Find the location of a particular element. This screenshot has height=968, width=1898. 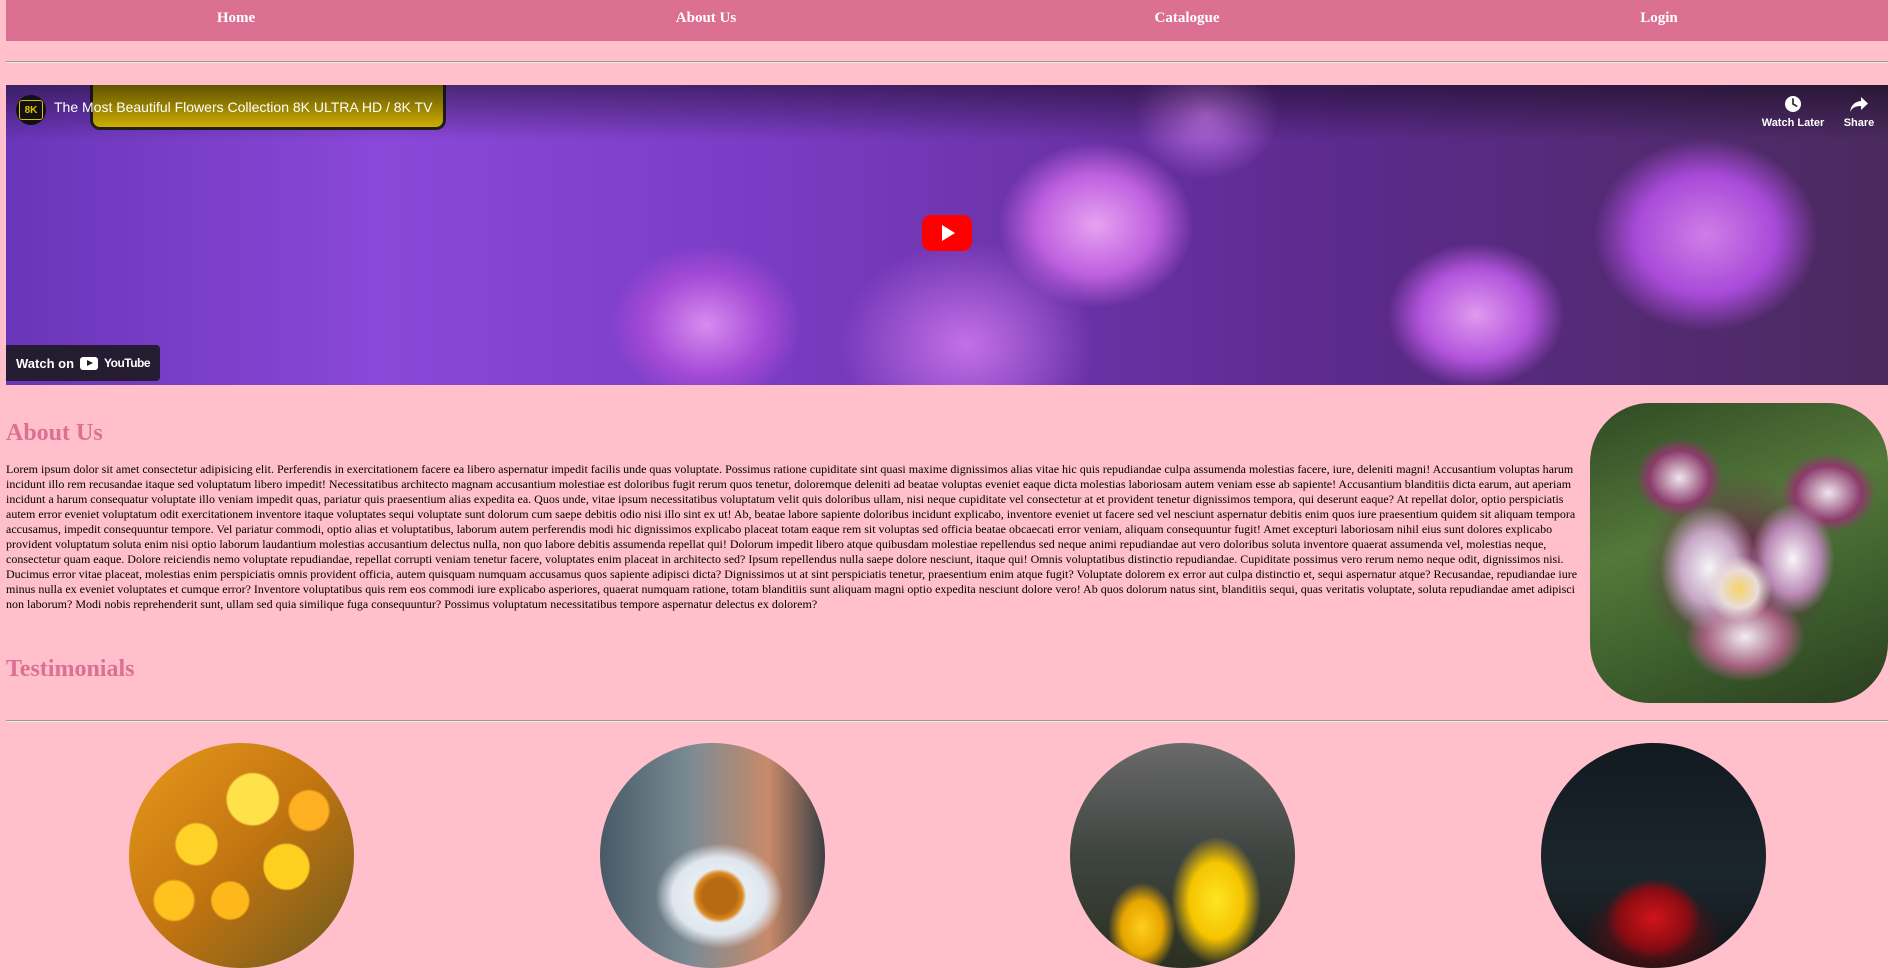

testimonial-image-red-rose is located at coordinates (1653, 855).